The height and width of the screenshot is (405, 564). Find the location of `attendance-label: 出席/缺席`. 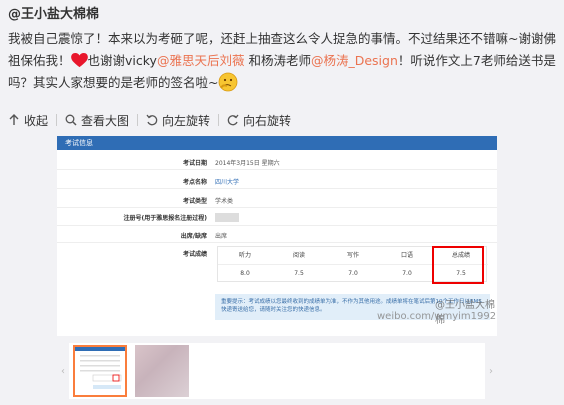

attendance-label: 出席/缺席 is located at coordinates (193, 236).